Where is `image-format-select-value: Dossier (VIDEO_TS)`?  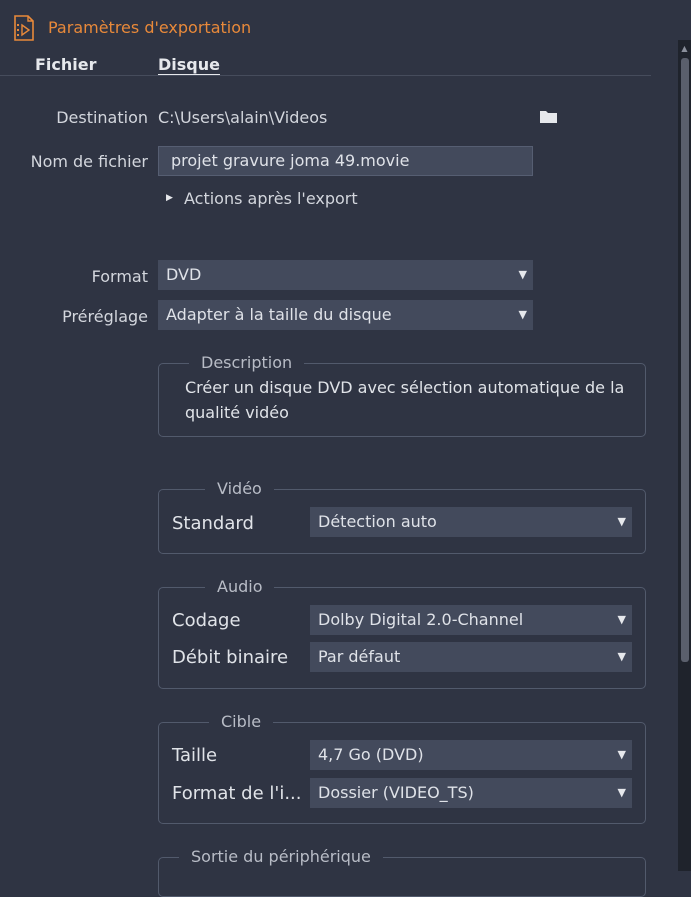 image-format-select-value: Dossier (VIDEO_TS) is located at coordinates (396, 792).